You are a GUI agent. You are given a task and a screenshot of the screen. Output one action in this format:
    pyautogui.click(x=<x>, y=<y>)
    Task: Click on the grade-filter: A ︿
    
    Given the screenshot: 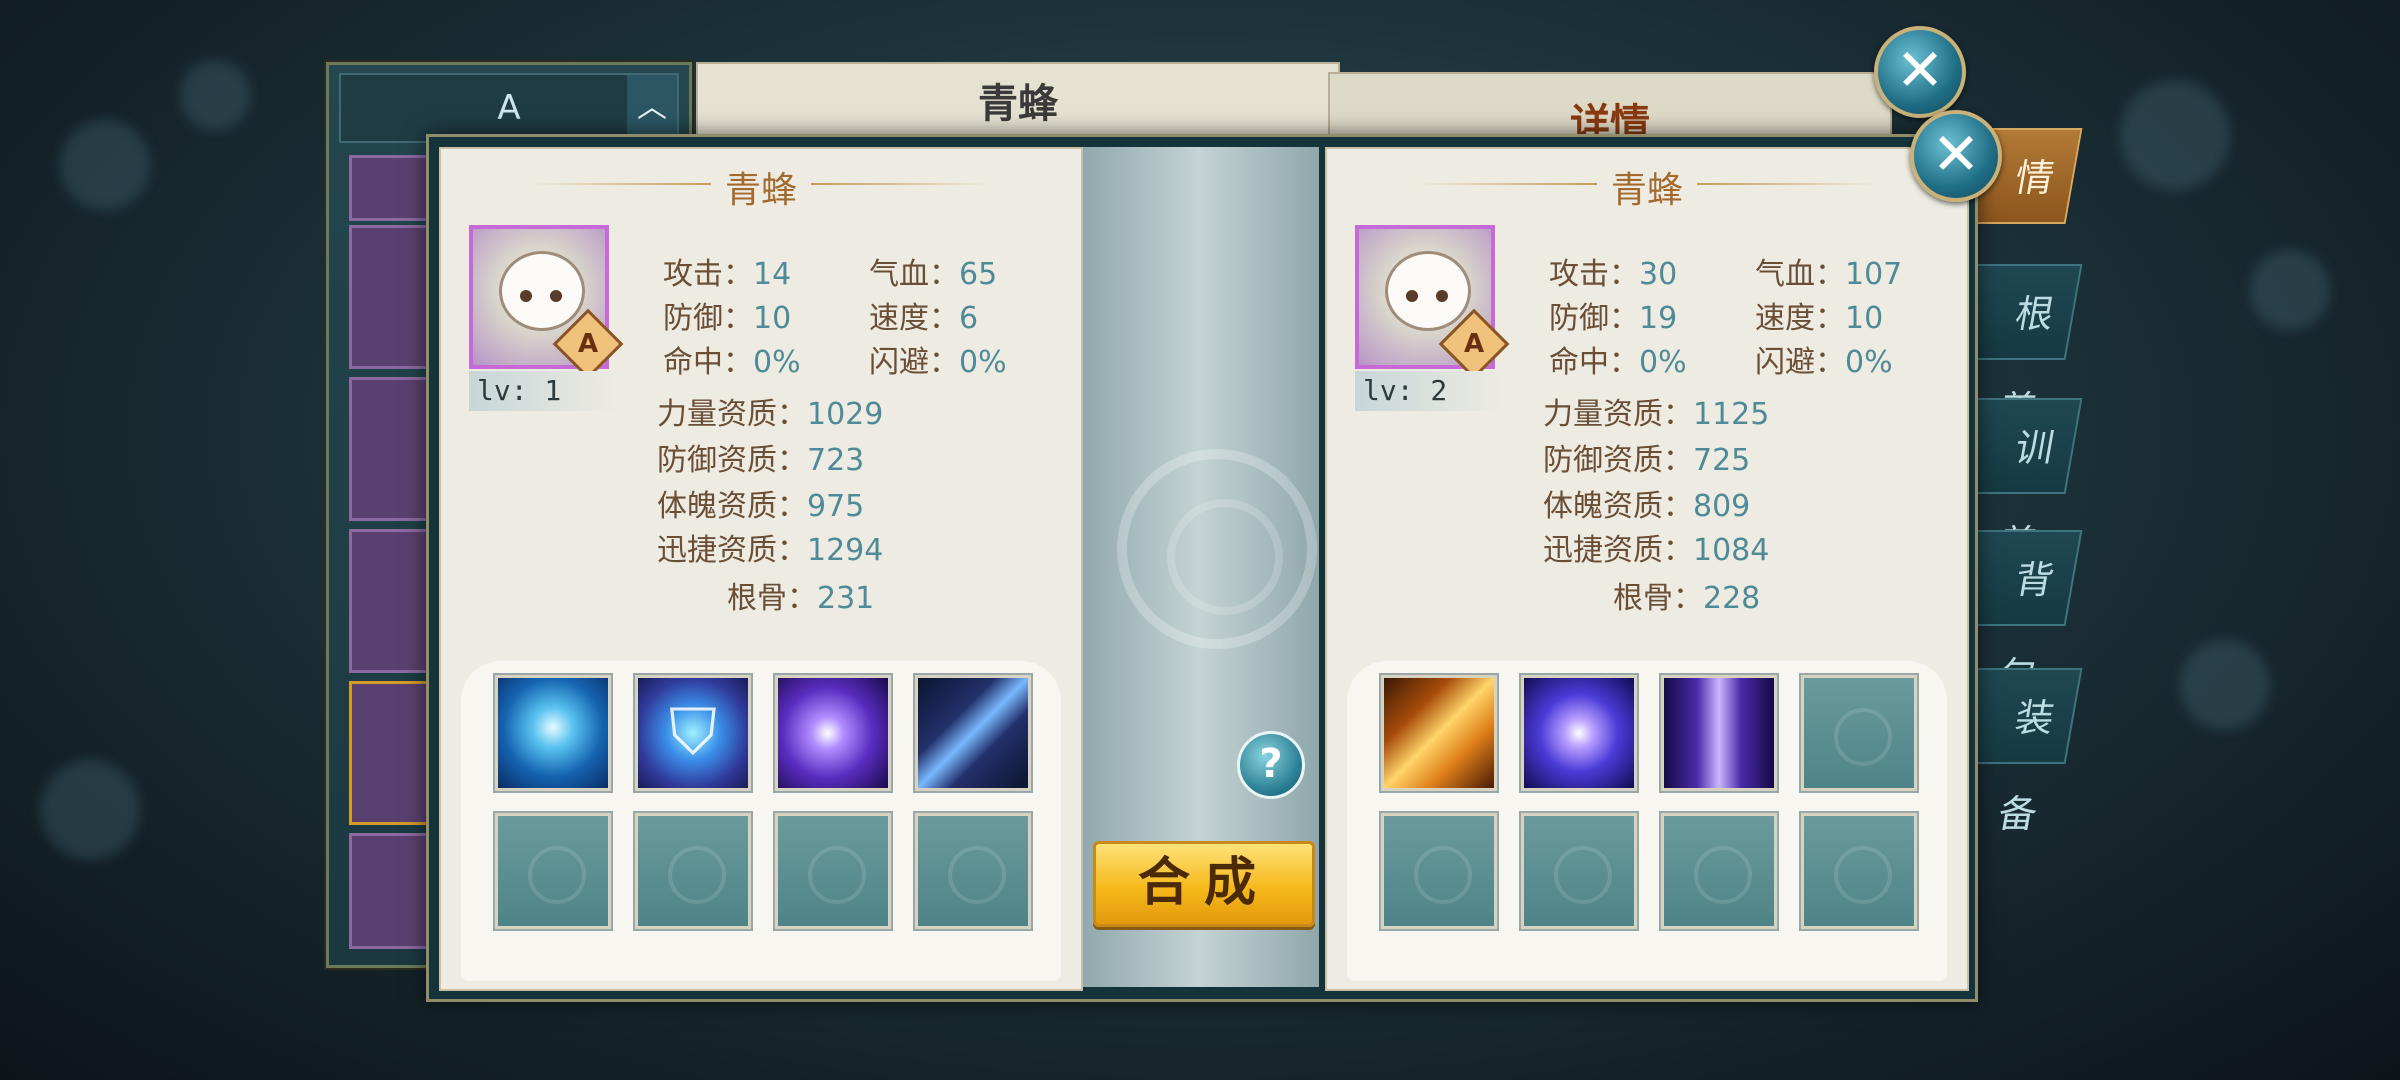 What is the action you would take?
    pyautogui.click(x=509, y=108)
    